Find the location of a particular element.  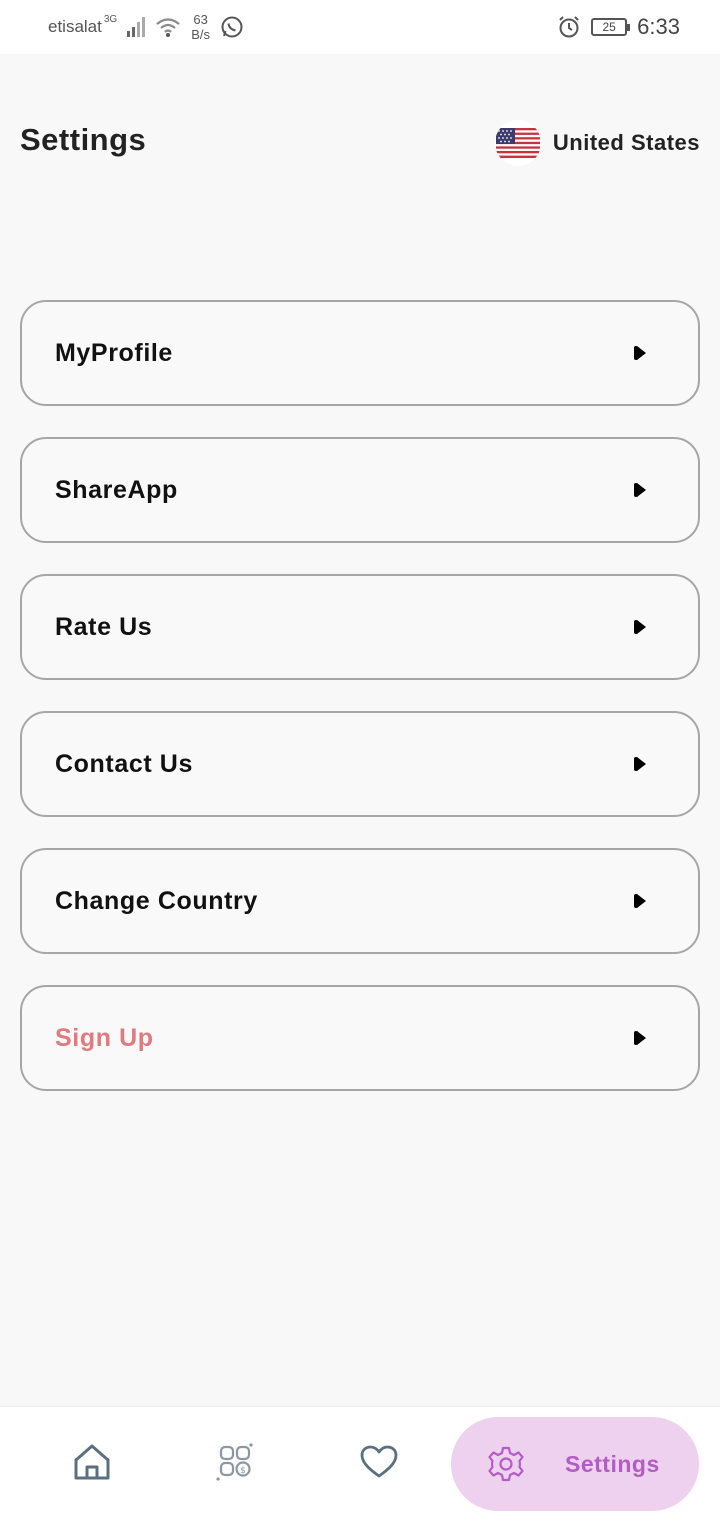

menu-item-contact-us: Contact Us is located at coordinates (360, 764).